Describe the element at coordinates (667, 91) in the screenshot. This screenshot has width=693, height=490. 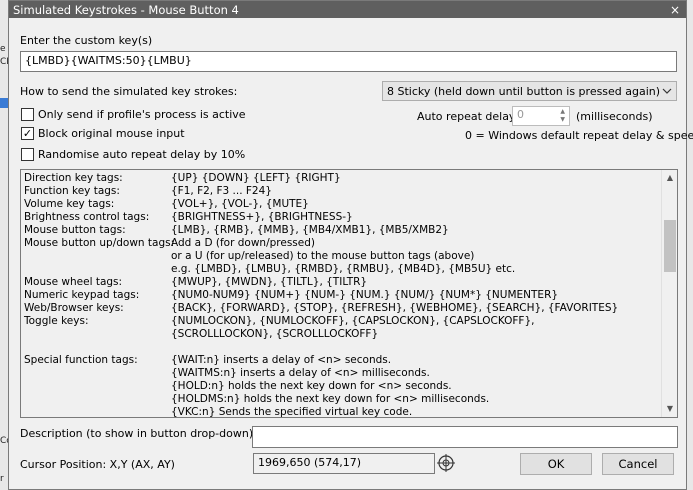
I see `chevron-down-icon` at that location.